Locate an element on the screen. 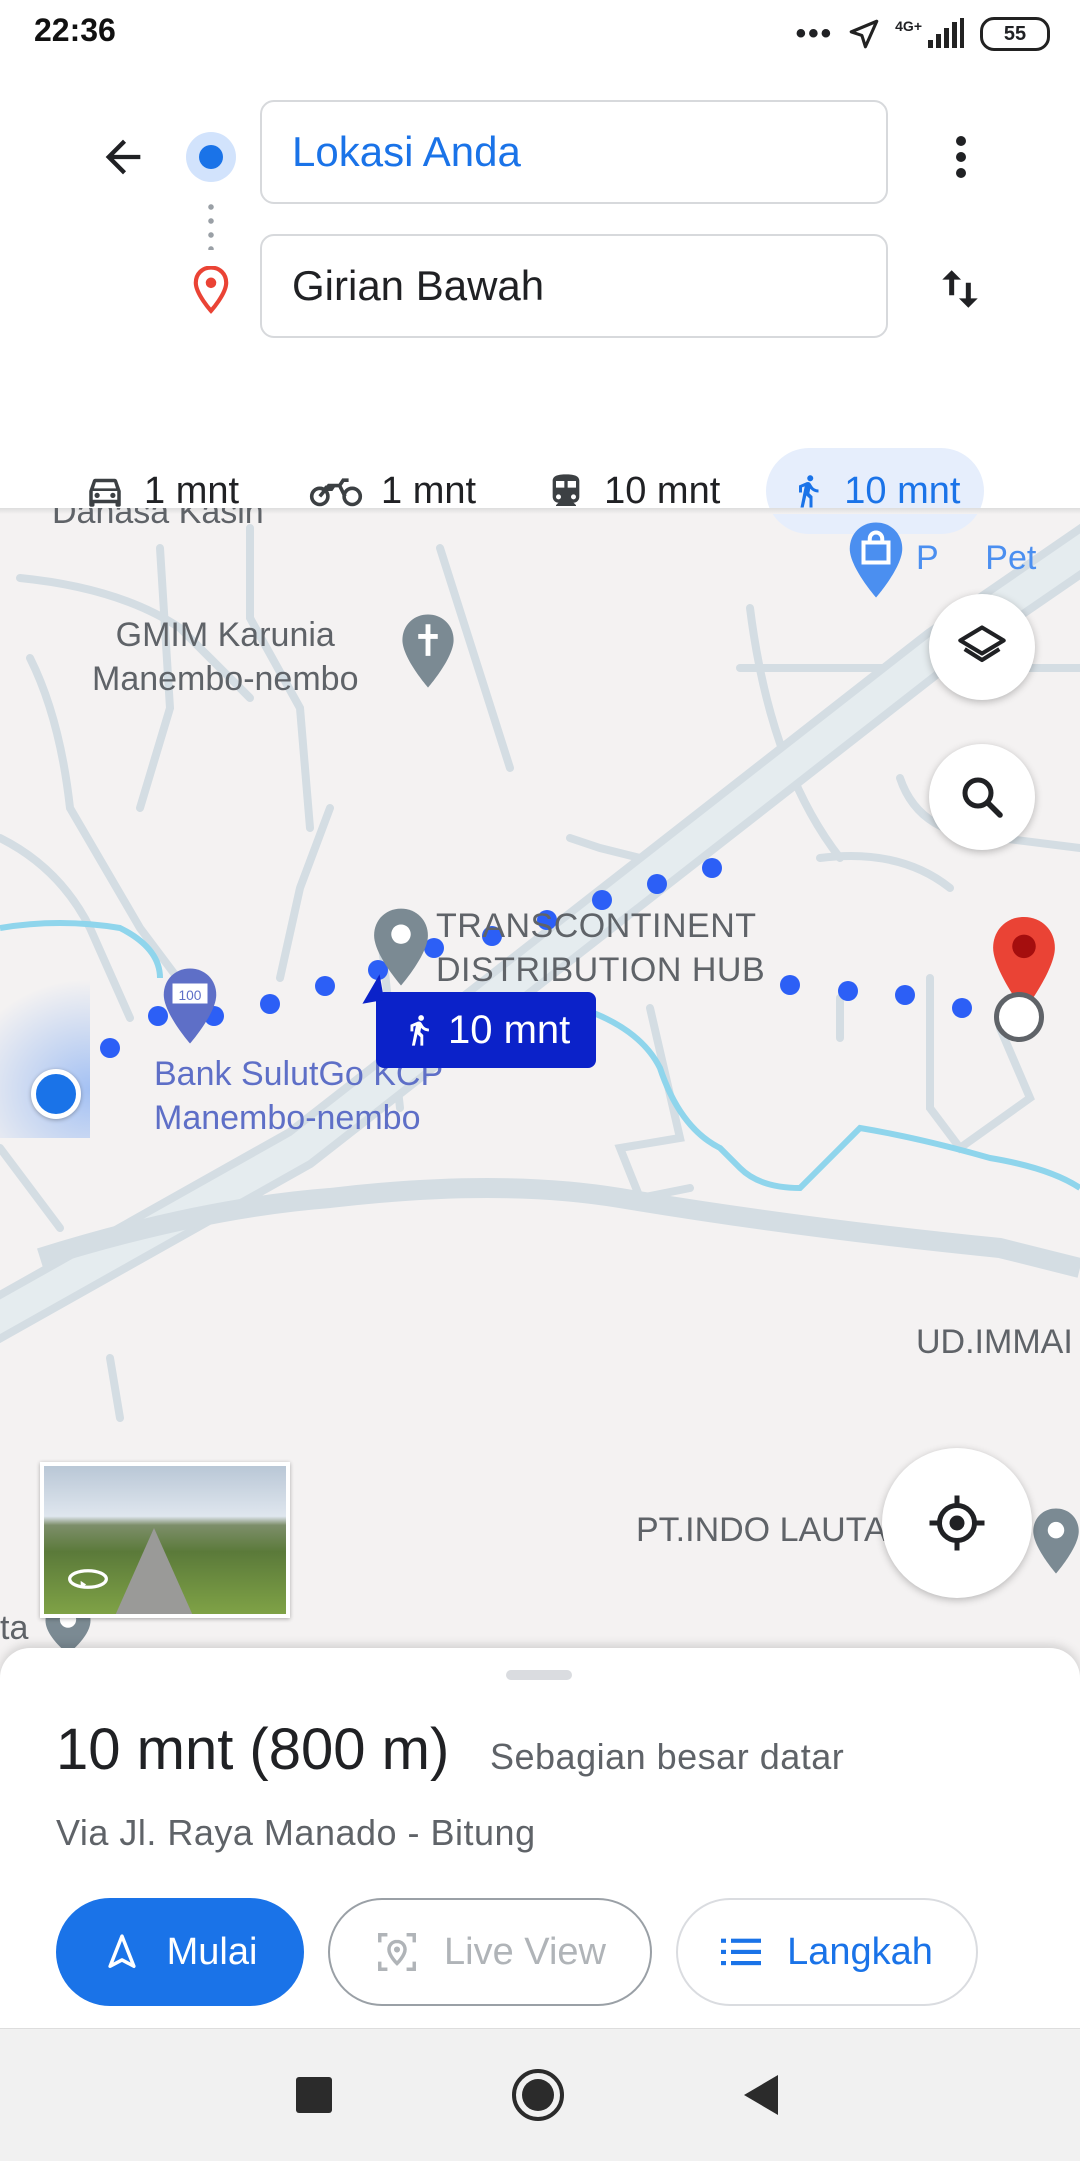 Image resolution: width=1080 pixels, height=2161 pixels. arrow-back-icon is located at coordinates (123, 157).